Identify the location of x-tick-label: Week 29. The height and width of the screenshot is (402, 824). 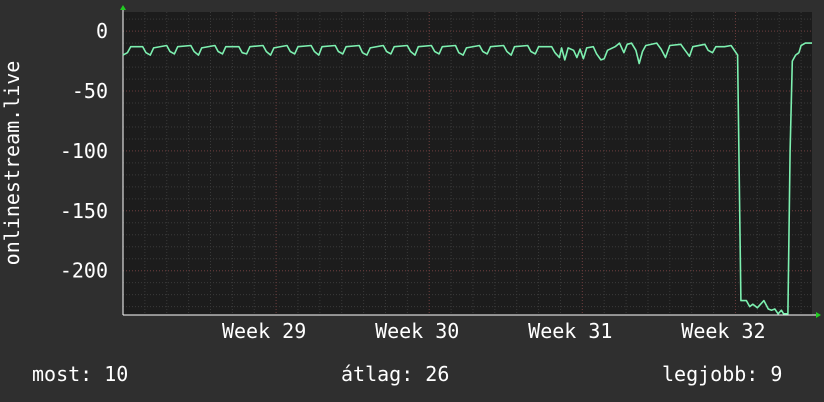
(264, 331).